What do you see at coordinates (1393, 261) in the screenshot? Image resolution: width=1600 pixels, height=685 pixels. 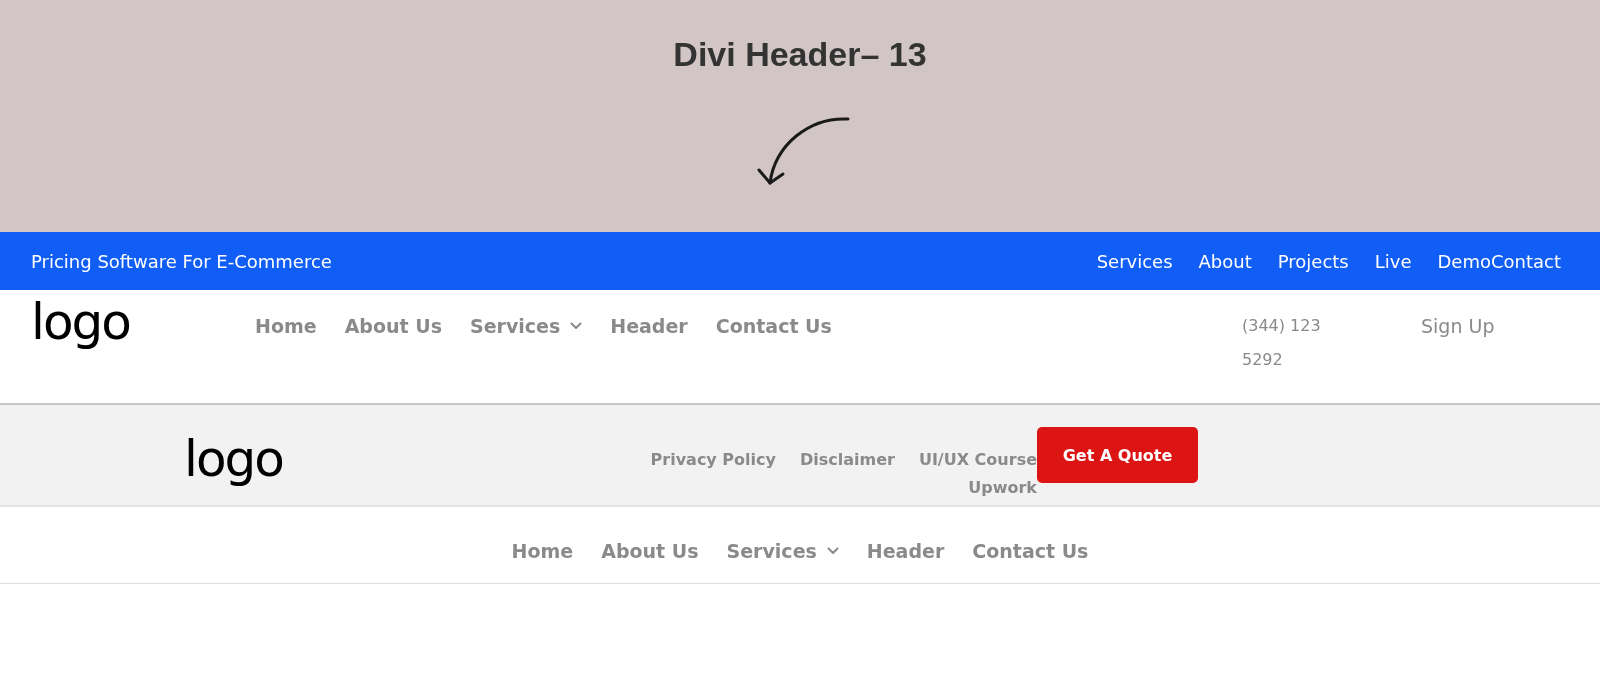 I see `top-bar-link: Live` at bounding box center [1393, 261].